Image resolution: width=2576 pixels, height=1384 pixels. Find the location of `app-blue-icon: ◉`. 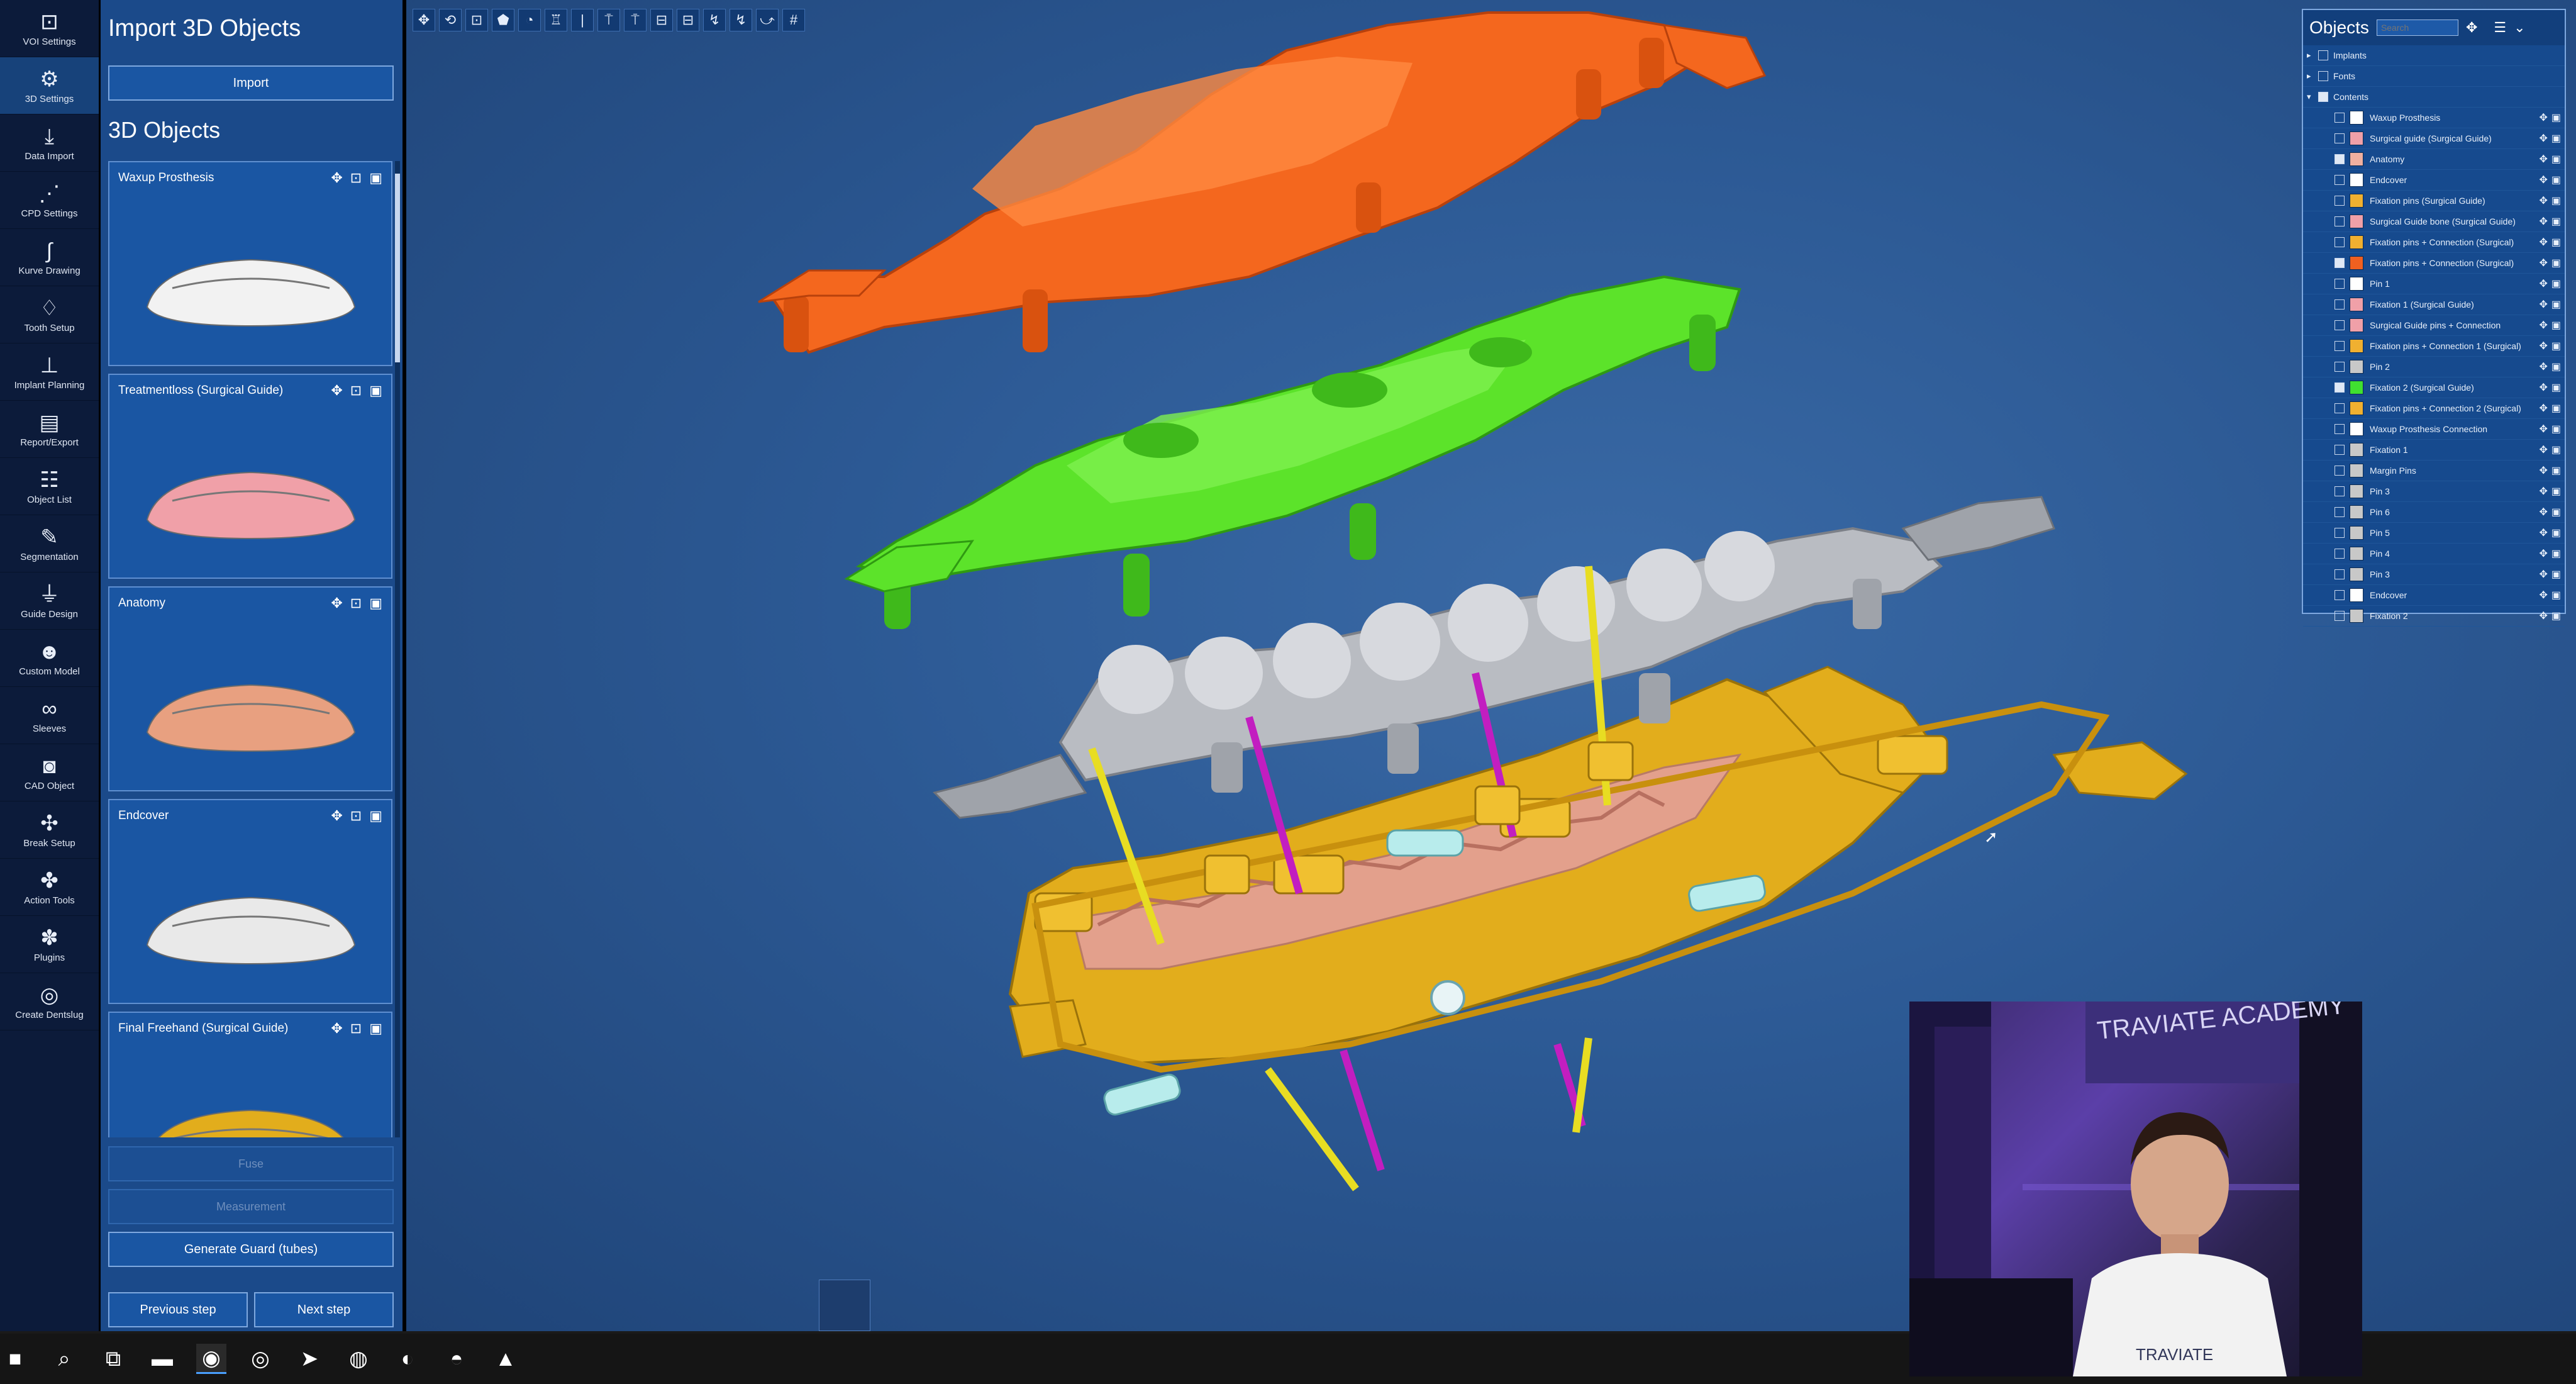

app-blue-icon: ◉ is located at coordinates (211, 1359).